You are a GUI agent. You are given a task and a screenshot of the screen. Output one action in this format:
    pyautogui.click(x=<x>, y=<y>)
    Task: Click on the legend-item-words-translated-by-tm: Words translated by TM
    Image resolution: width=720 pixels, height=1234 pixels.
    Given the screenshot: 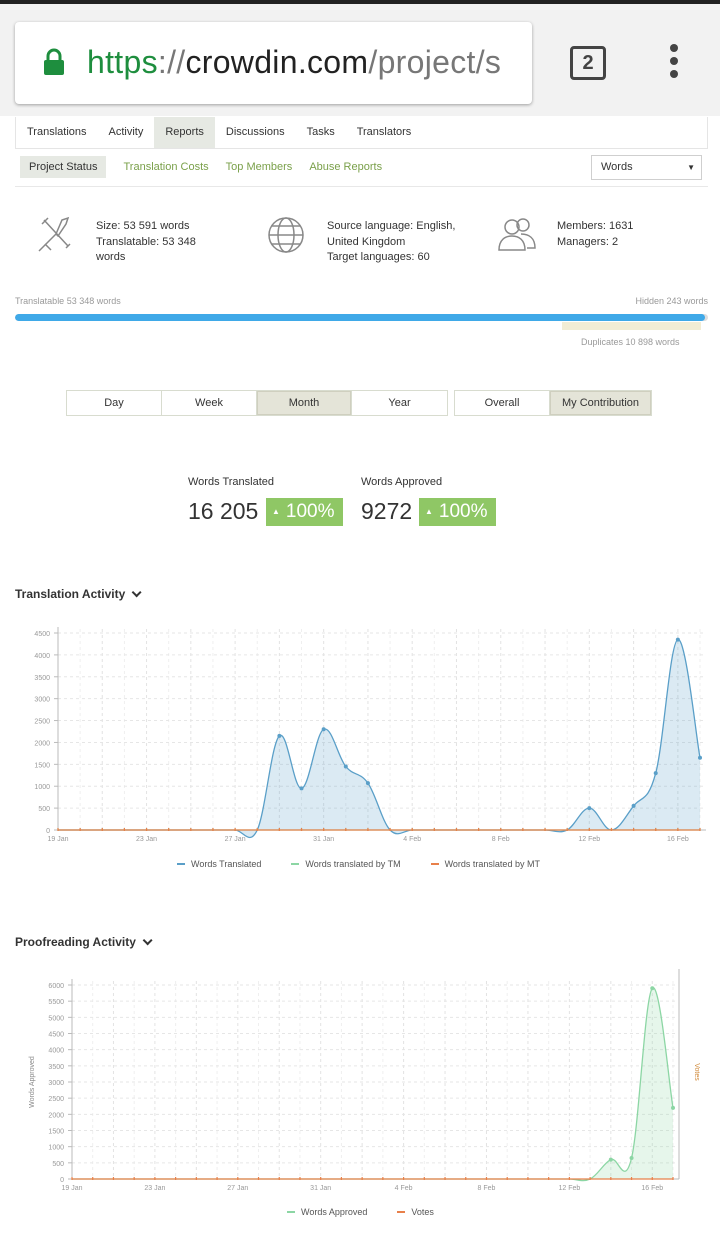 What is the action you would take?
    pyautogui.click(x=346, y=864)
    